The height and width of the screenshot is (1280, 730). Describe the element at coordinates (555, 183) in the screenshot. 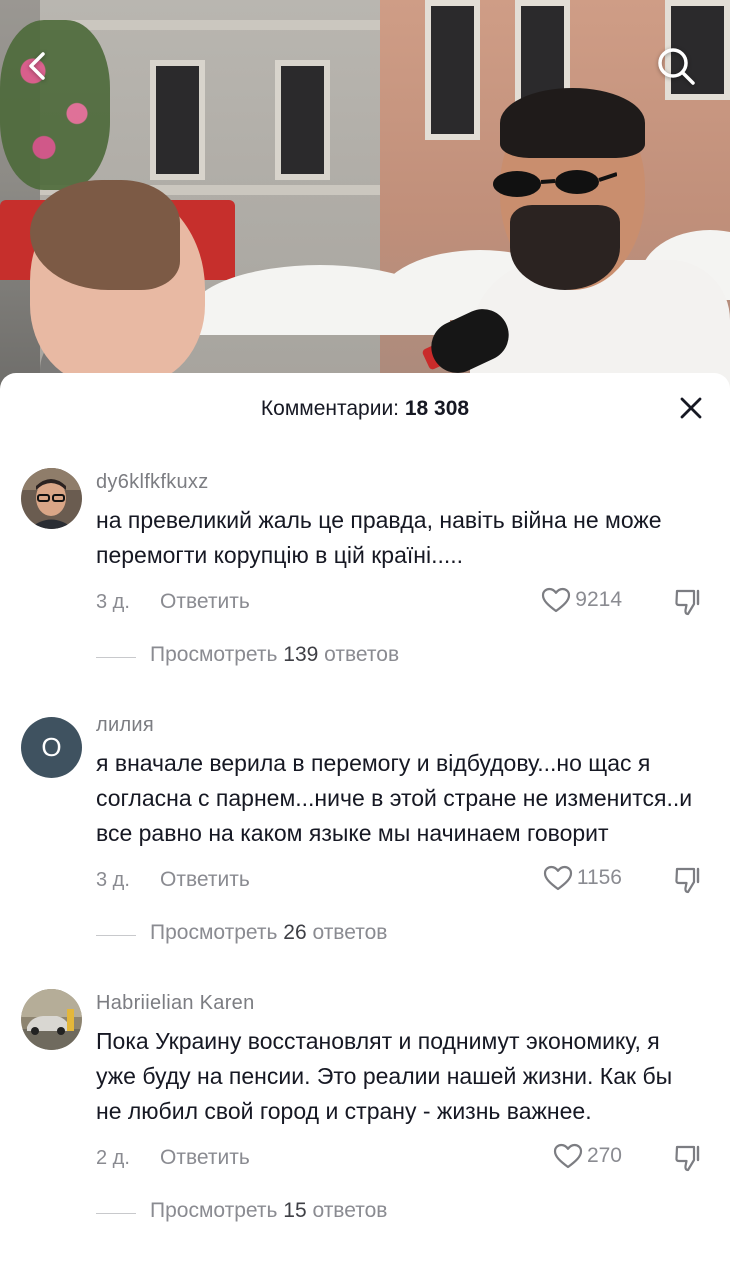

I see `sunglasses` at that location.